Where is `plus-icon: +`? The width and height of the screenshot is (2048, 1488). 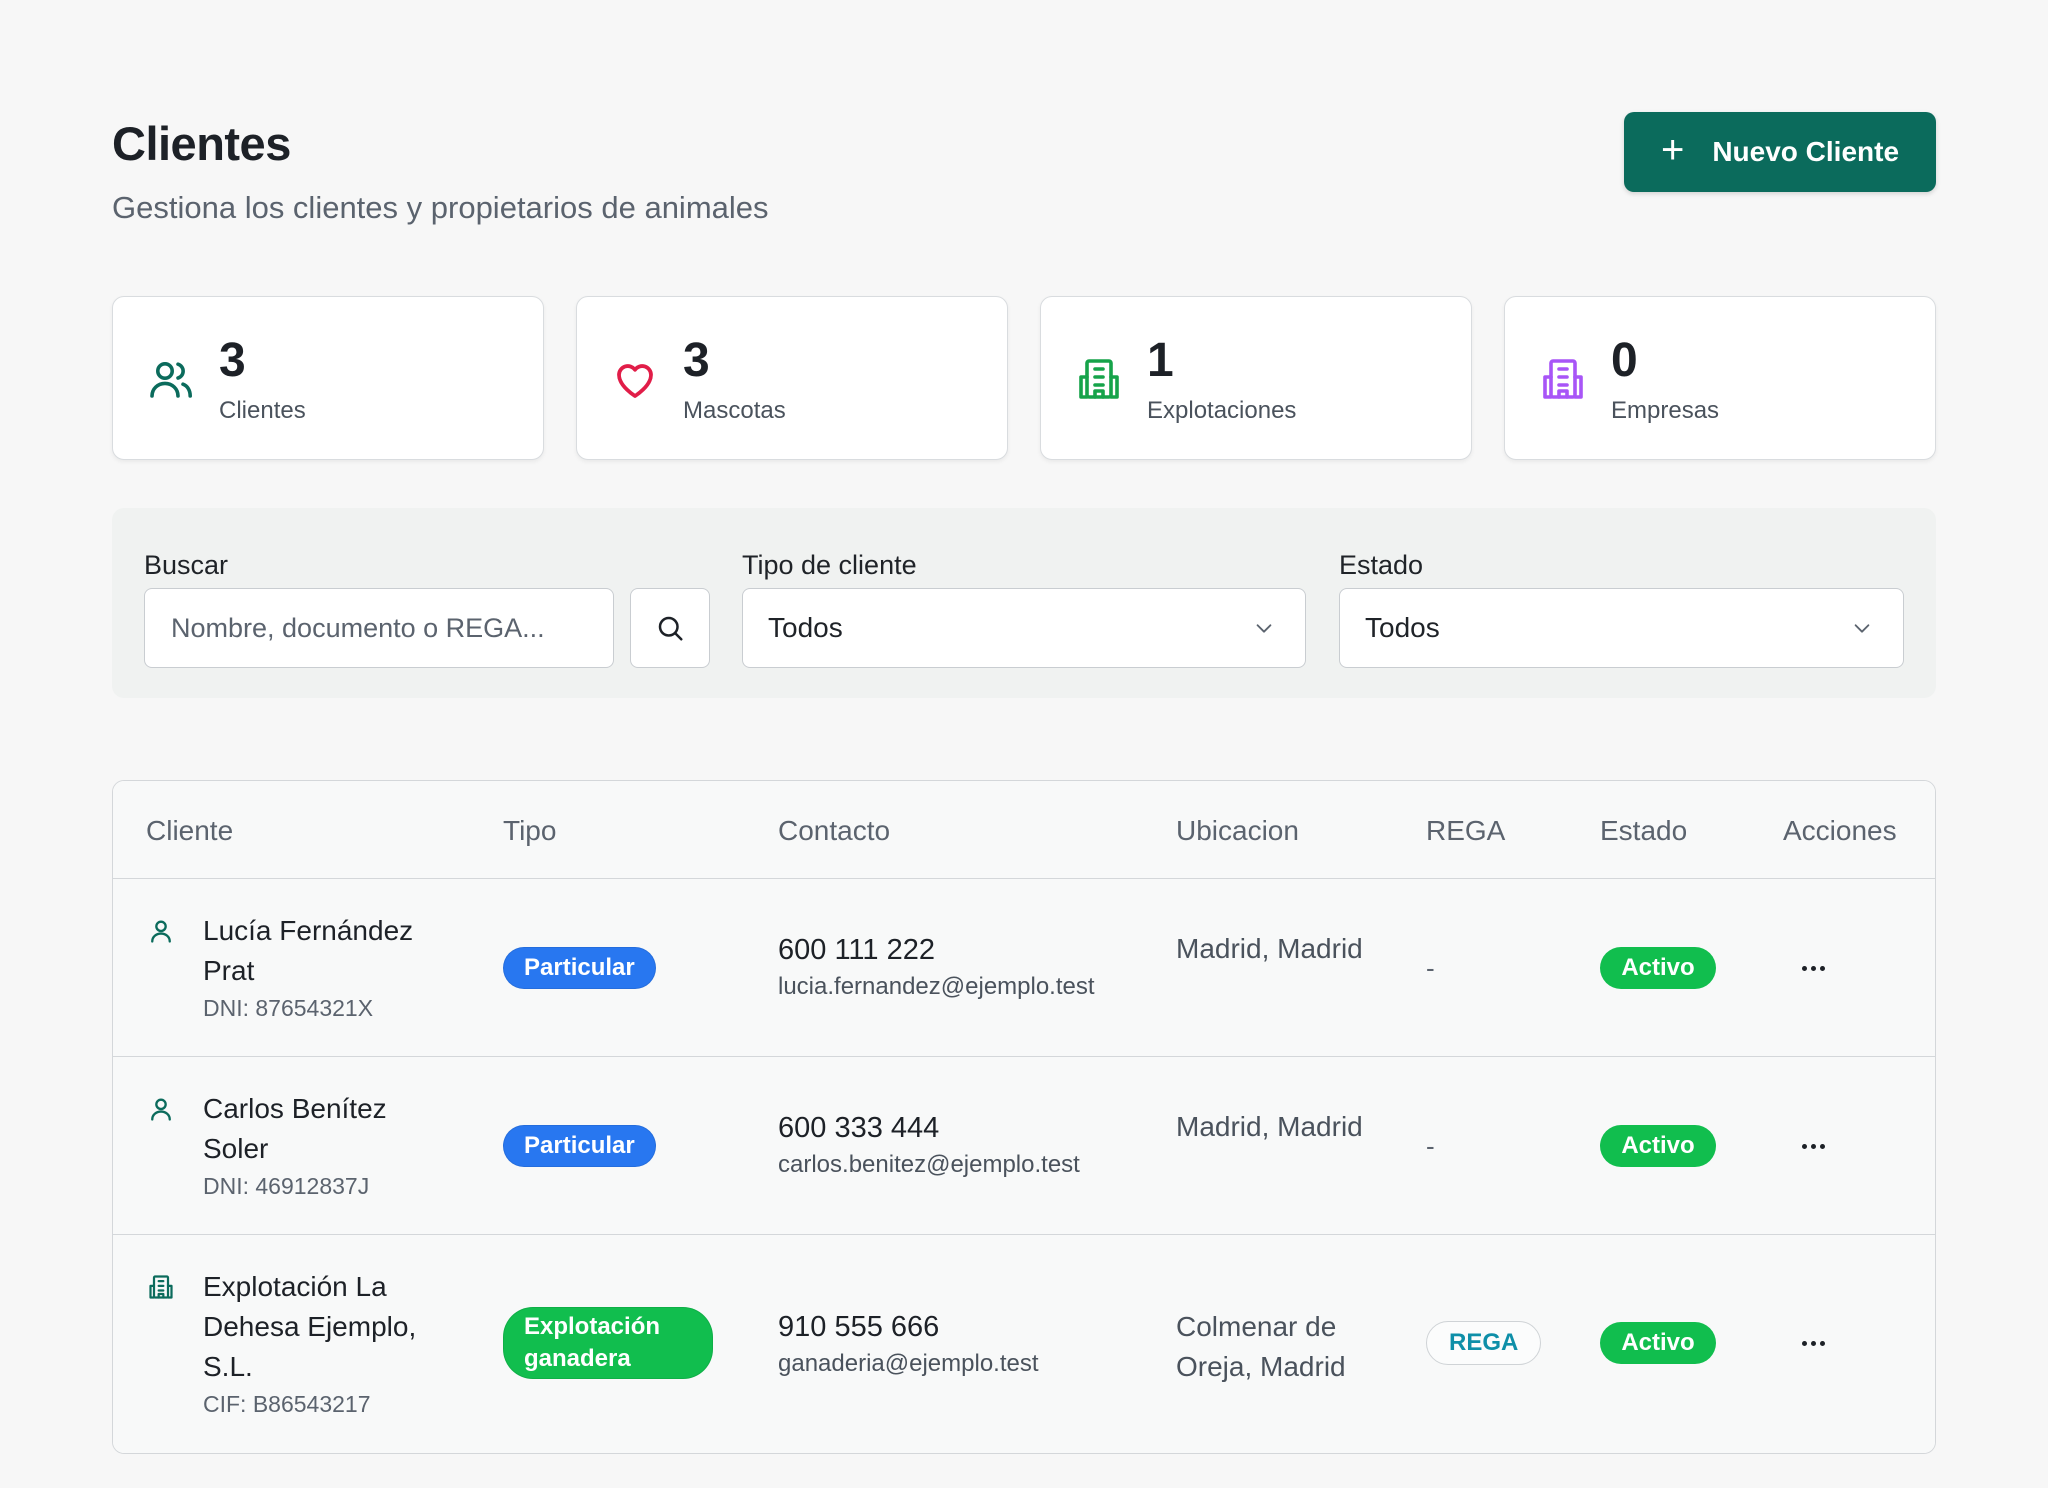
plus-icon: + is located at coordinates (1672, 150).